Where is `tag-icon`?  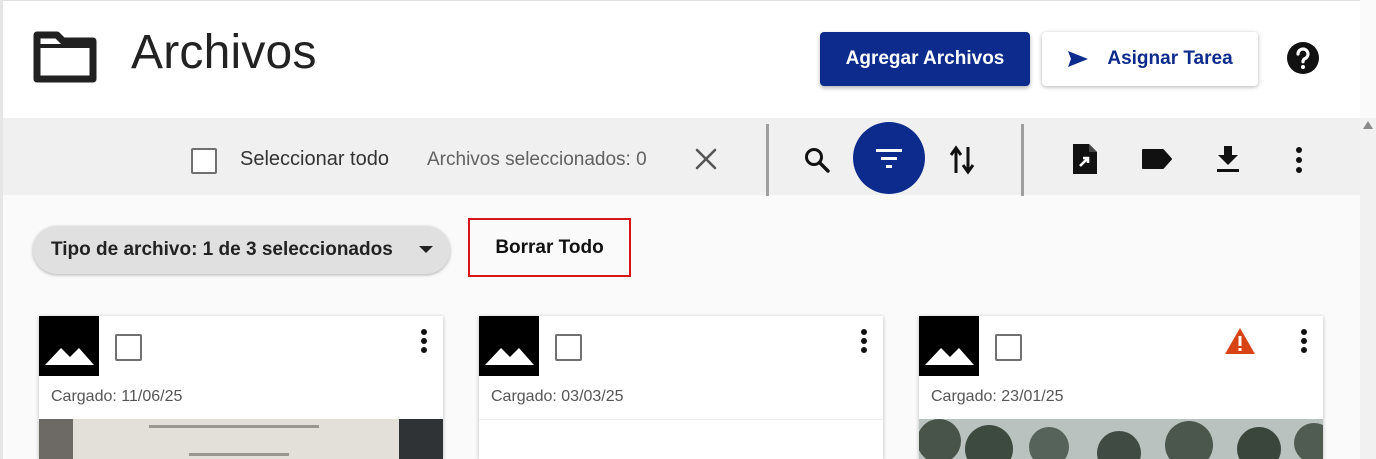 tag-icon is located at coordinates (1157, 159).